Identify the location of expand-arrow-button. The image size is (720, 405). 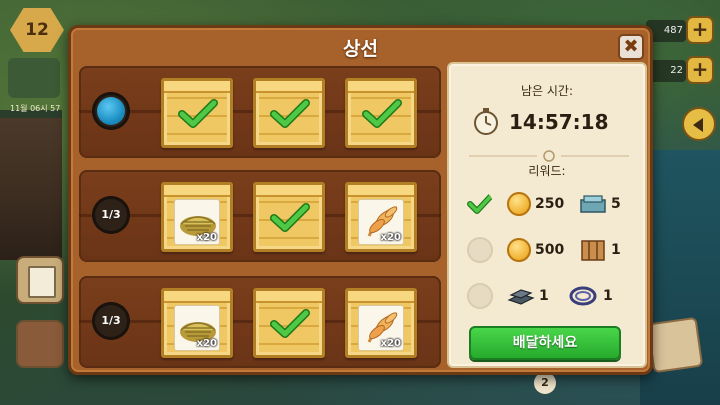
(699, 124).